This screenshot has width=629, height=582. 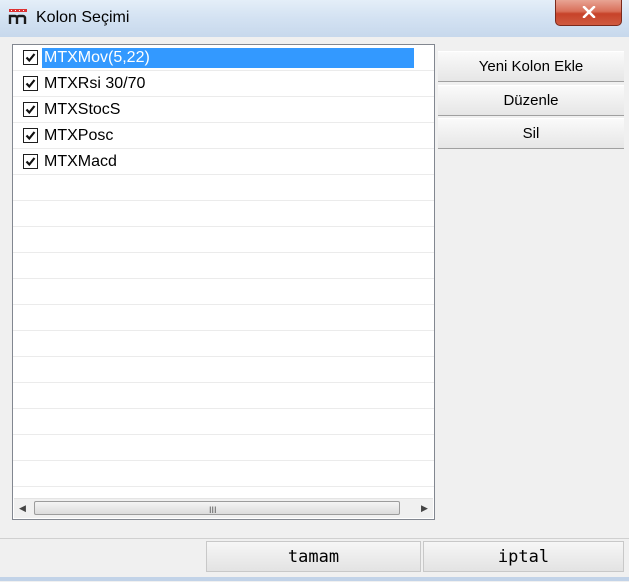 I want to click on list-item-label: MTXPosc, so click(x=79, y=135).